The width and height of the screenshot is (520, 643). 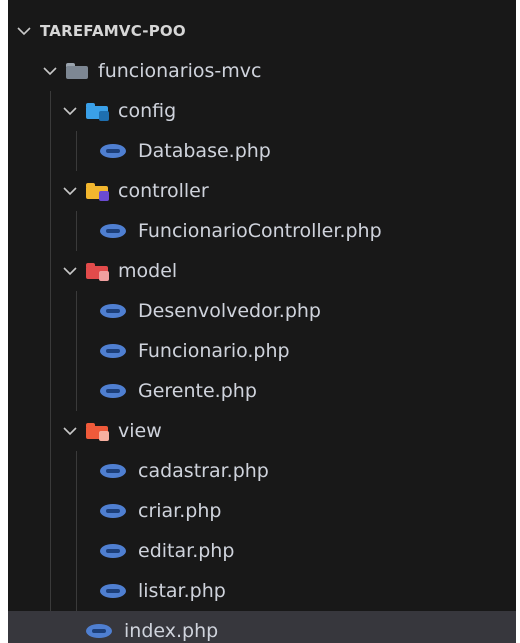 I want to click on file-label: editar.php, so click(x=186, y=551).